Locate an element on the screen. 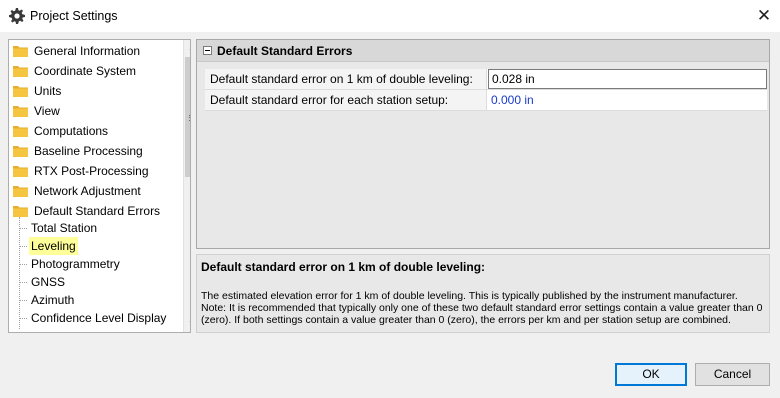  category-header: Default Standard Errors is located at coordinates (483, 51).